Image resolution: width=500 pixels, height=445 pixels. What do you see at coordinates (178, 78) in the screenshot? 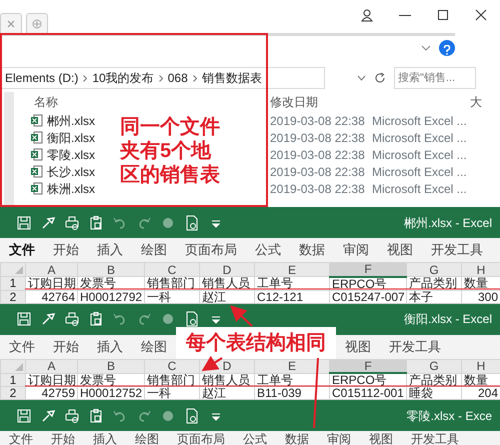
I see `breadcrumb: 068` at bounding box center [178, 78].